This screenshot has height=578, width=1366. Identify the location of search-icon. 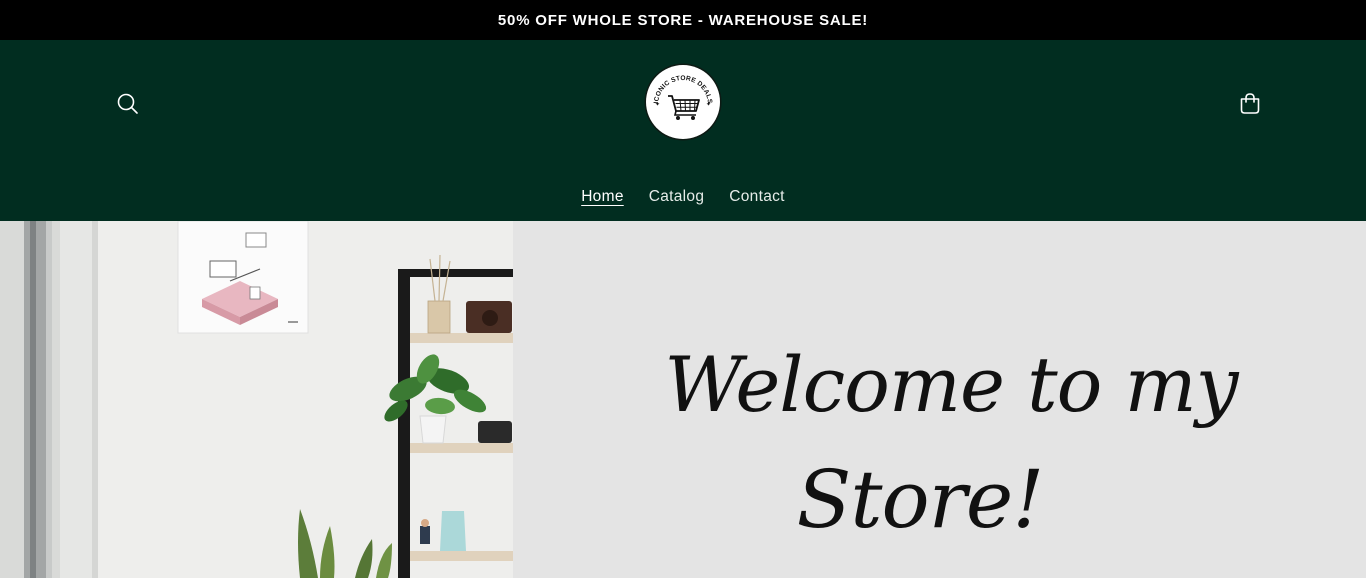
(127, 103).